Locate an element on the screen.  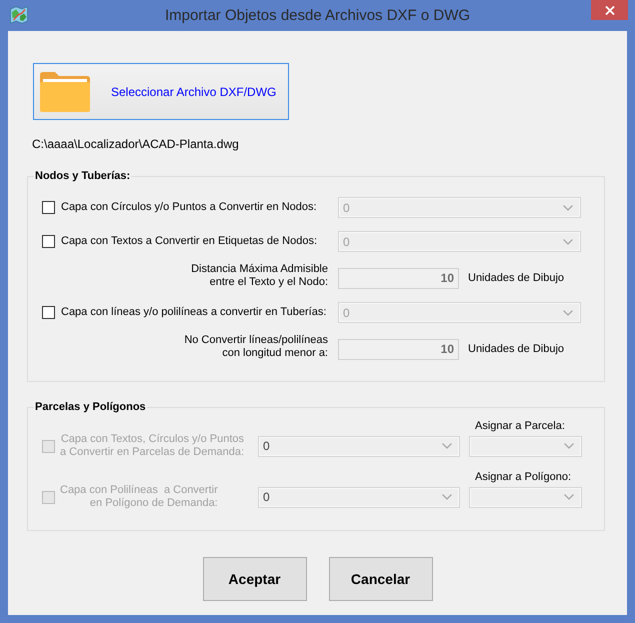
close-button is located at coordinates (609, 10).